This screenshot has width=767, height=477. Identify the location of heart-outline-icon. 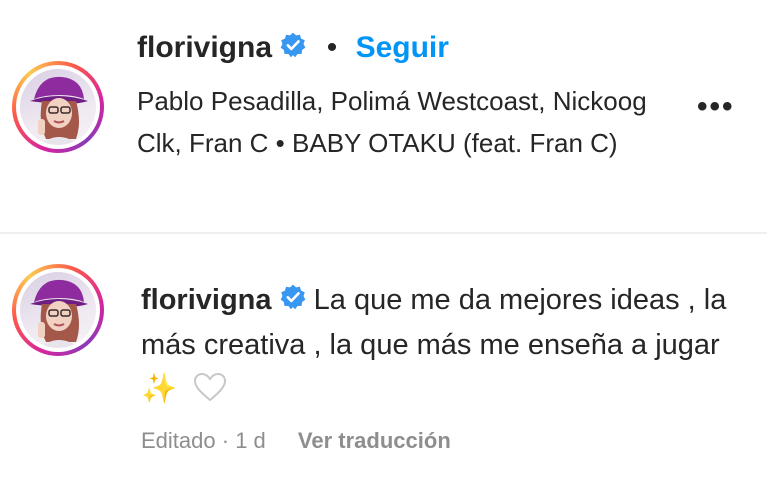
(210, 393).